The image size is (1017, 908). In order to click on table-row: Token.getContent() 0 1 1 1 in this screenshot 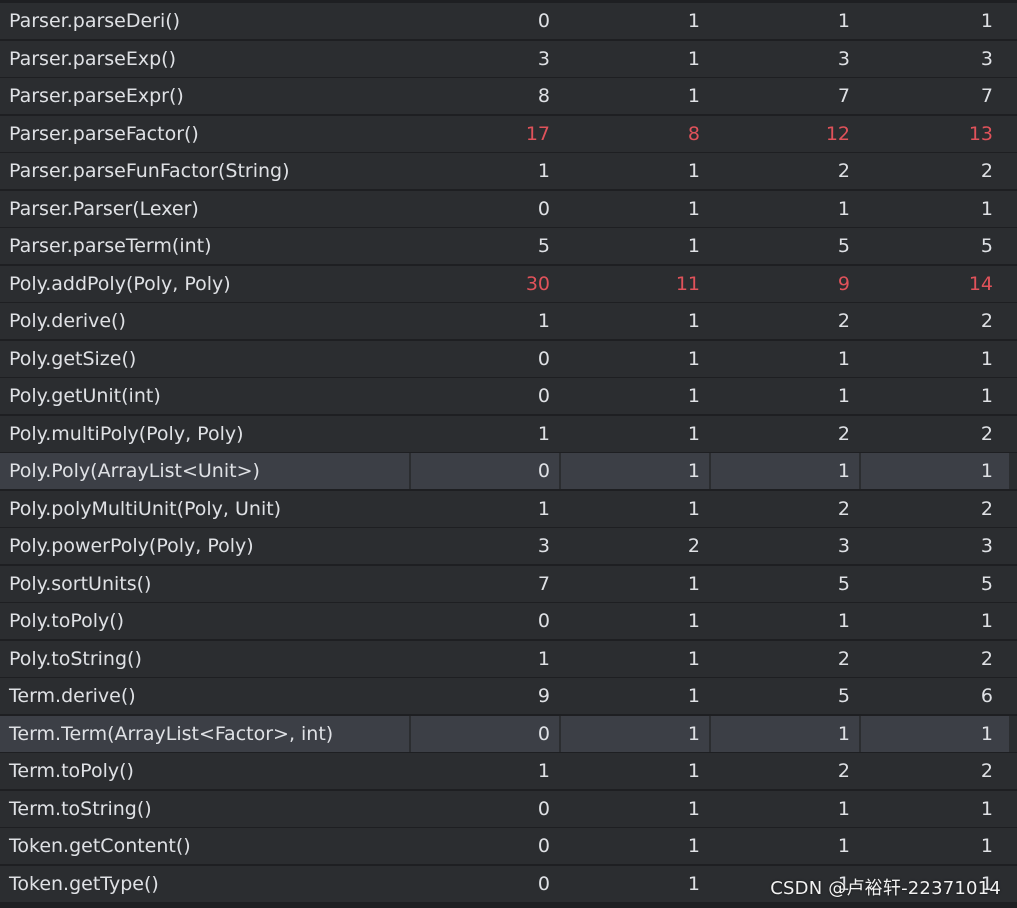, I will do `click(508, 846)`.